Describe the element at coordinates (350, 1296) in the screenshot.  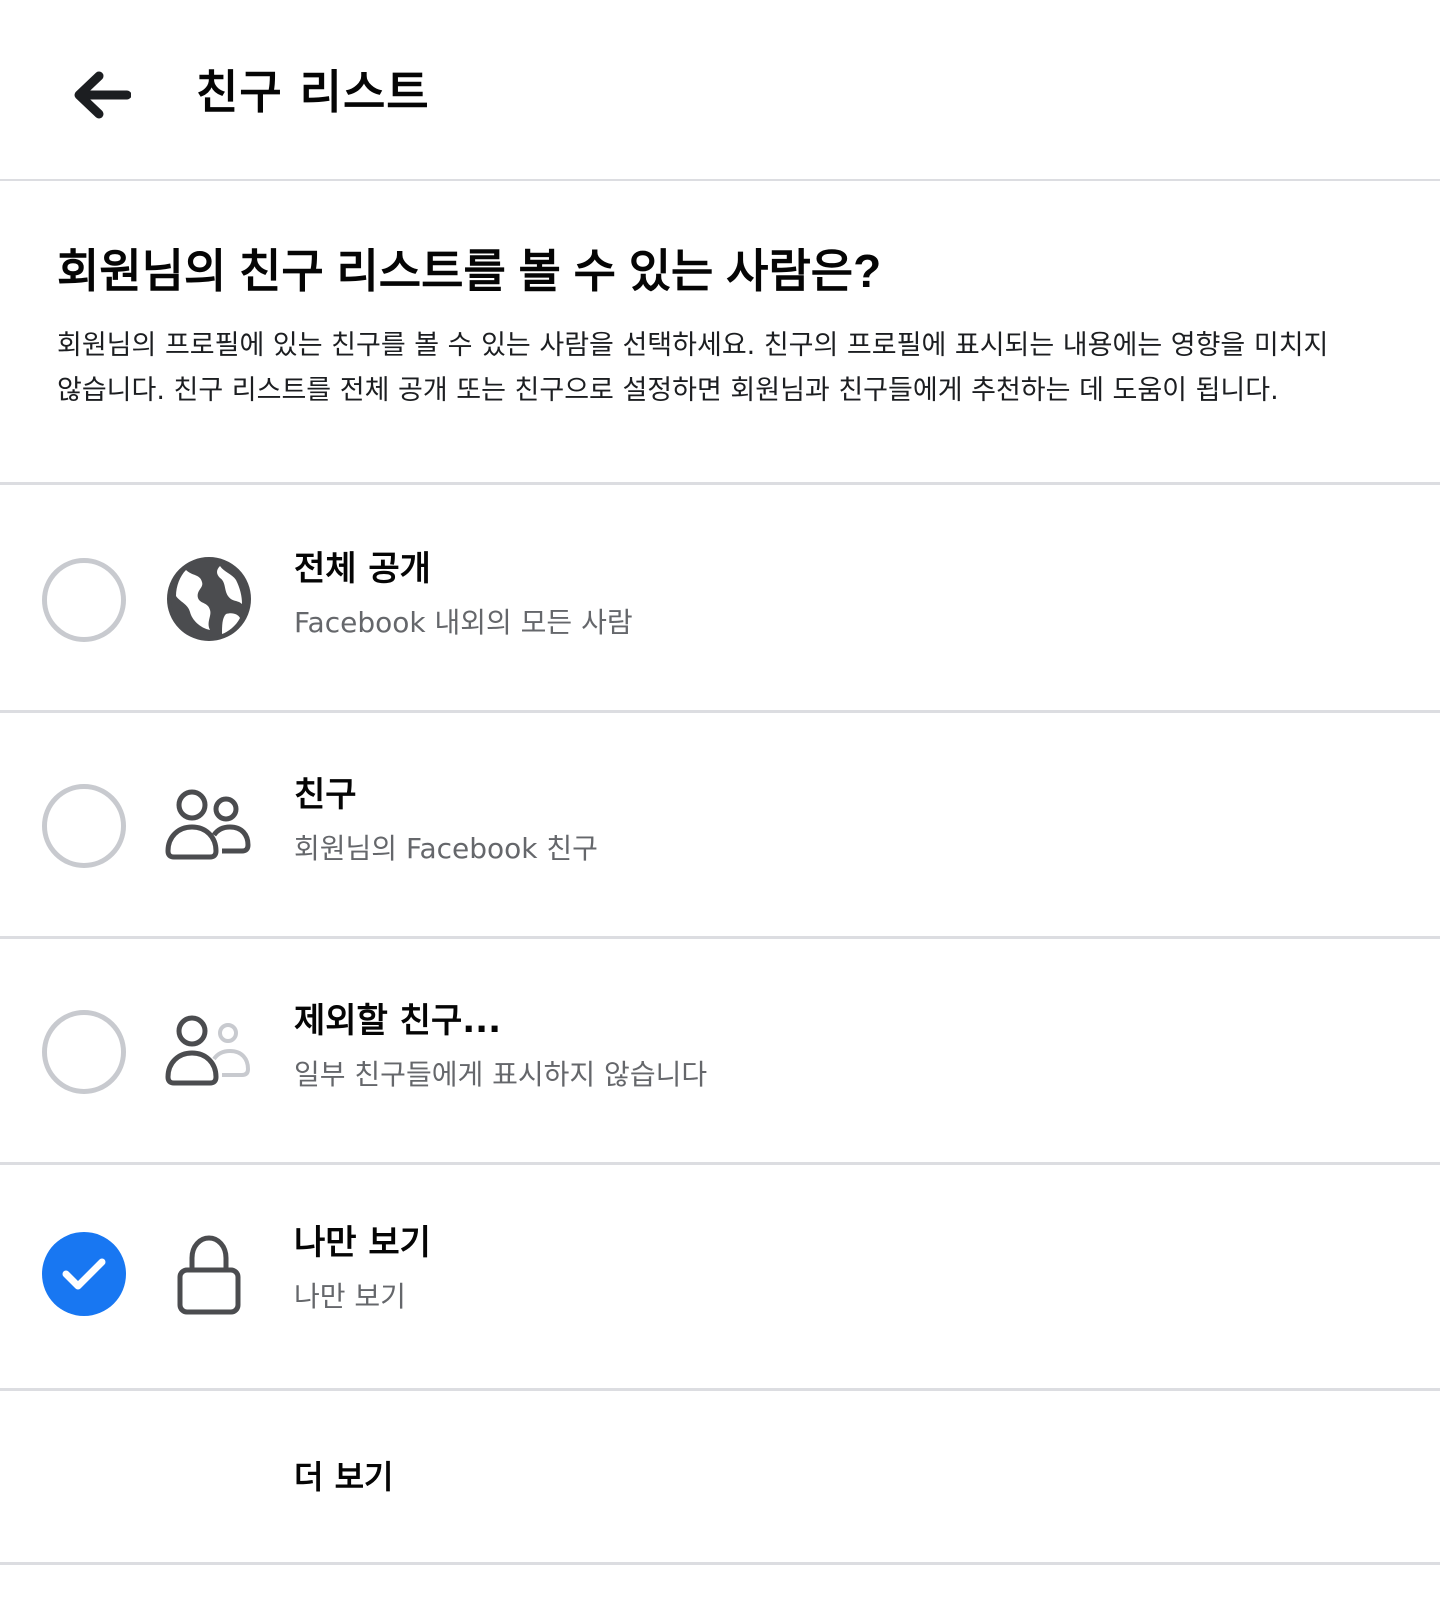
I see `option-subtitle: 나만 보기` at that location.